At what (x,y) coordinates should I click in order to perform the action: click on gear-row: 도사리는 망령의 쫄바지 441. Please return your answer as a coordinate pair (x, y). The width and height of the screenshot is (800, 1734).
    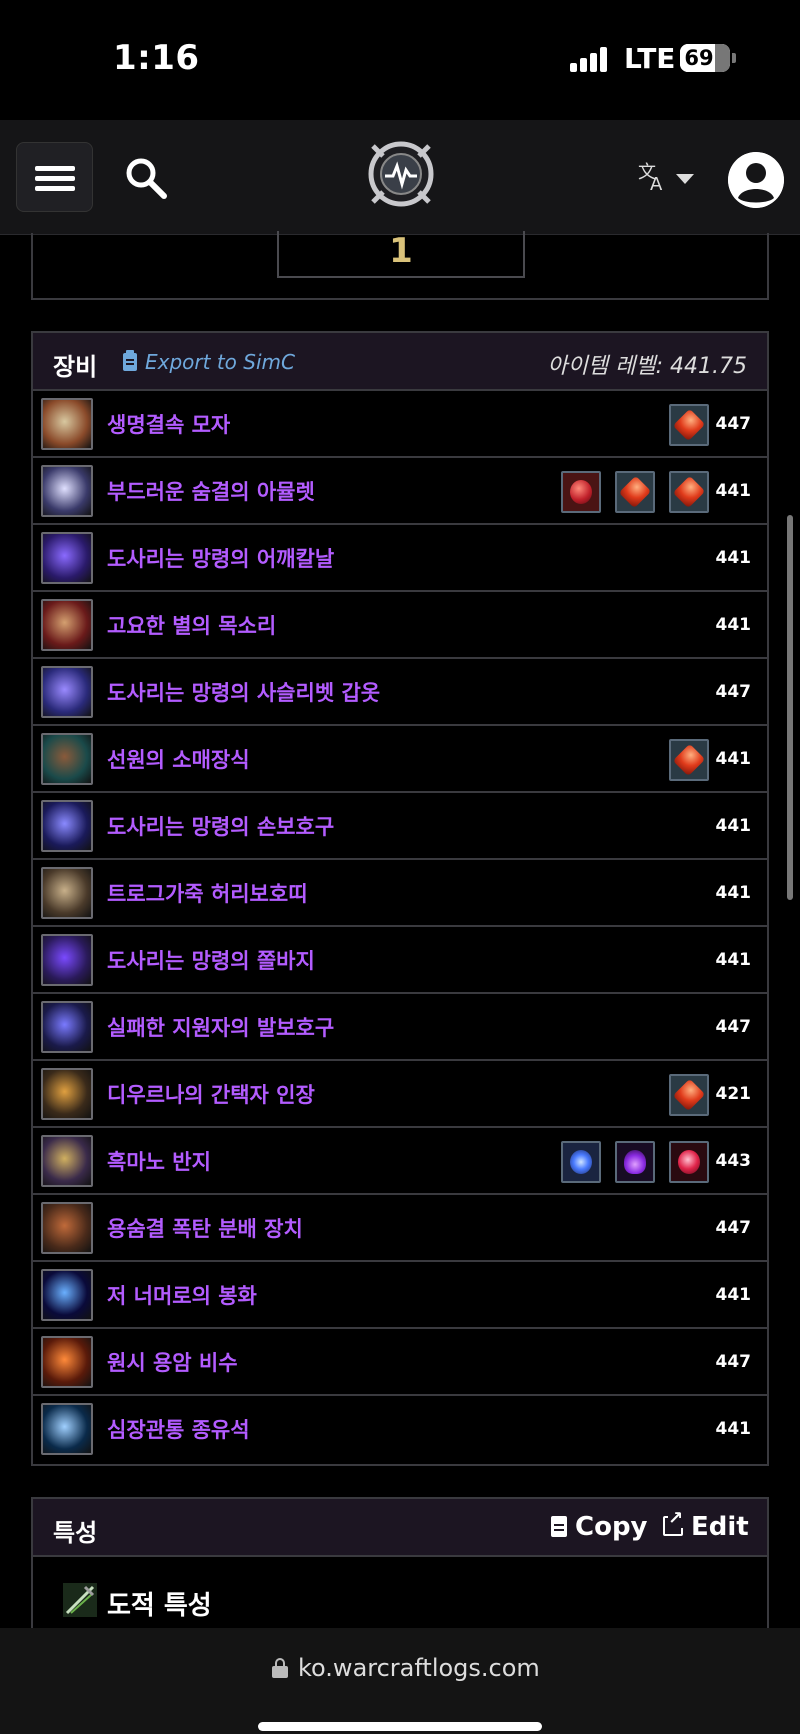
    Looking at the image, I should click on (400, 960).